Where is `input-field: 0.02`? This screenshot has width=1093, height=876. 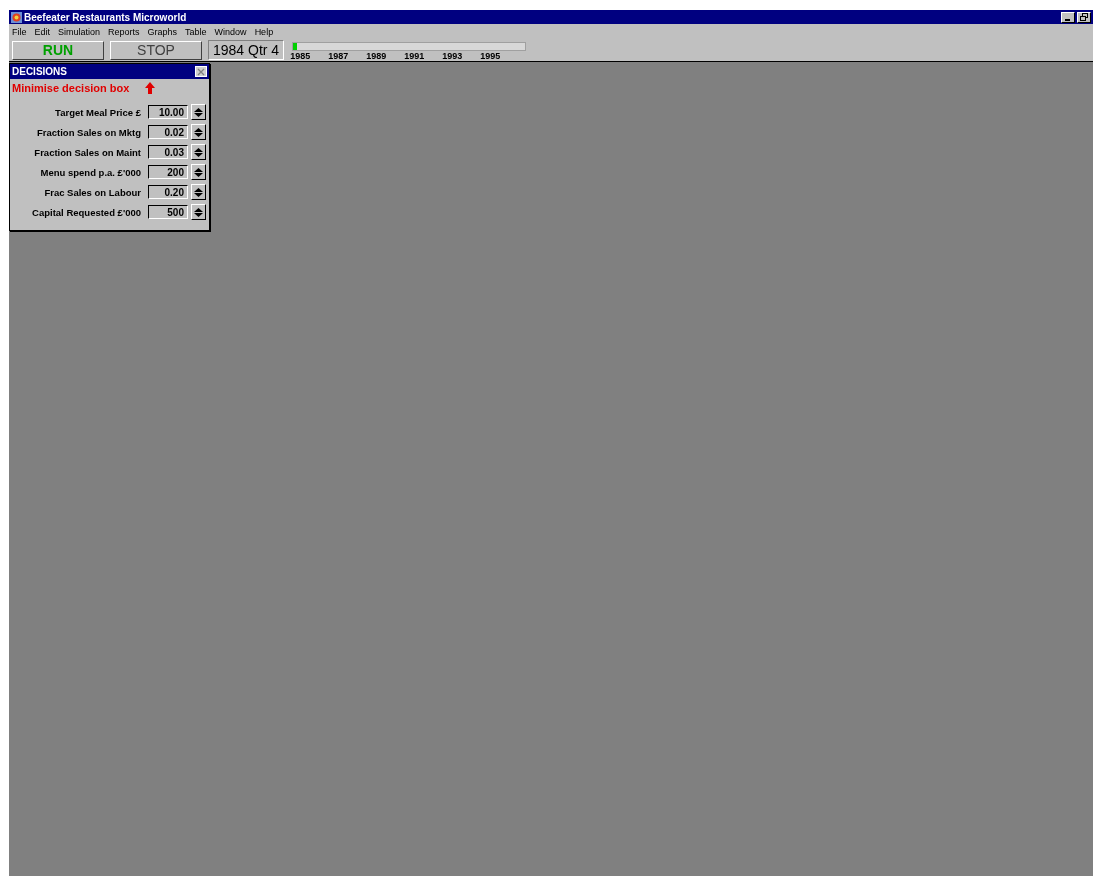
input-field: 0.02 is located at coordinates (168, 132).